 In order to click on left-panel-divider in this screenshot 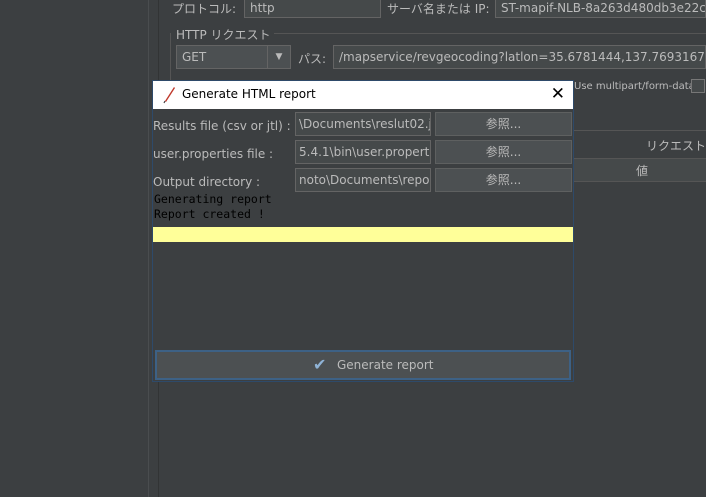, I will do `click(148, 248)`.